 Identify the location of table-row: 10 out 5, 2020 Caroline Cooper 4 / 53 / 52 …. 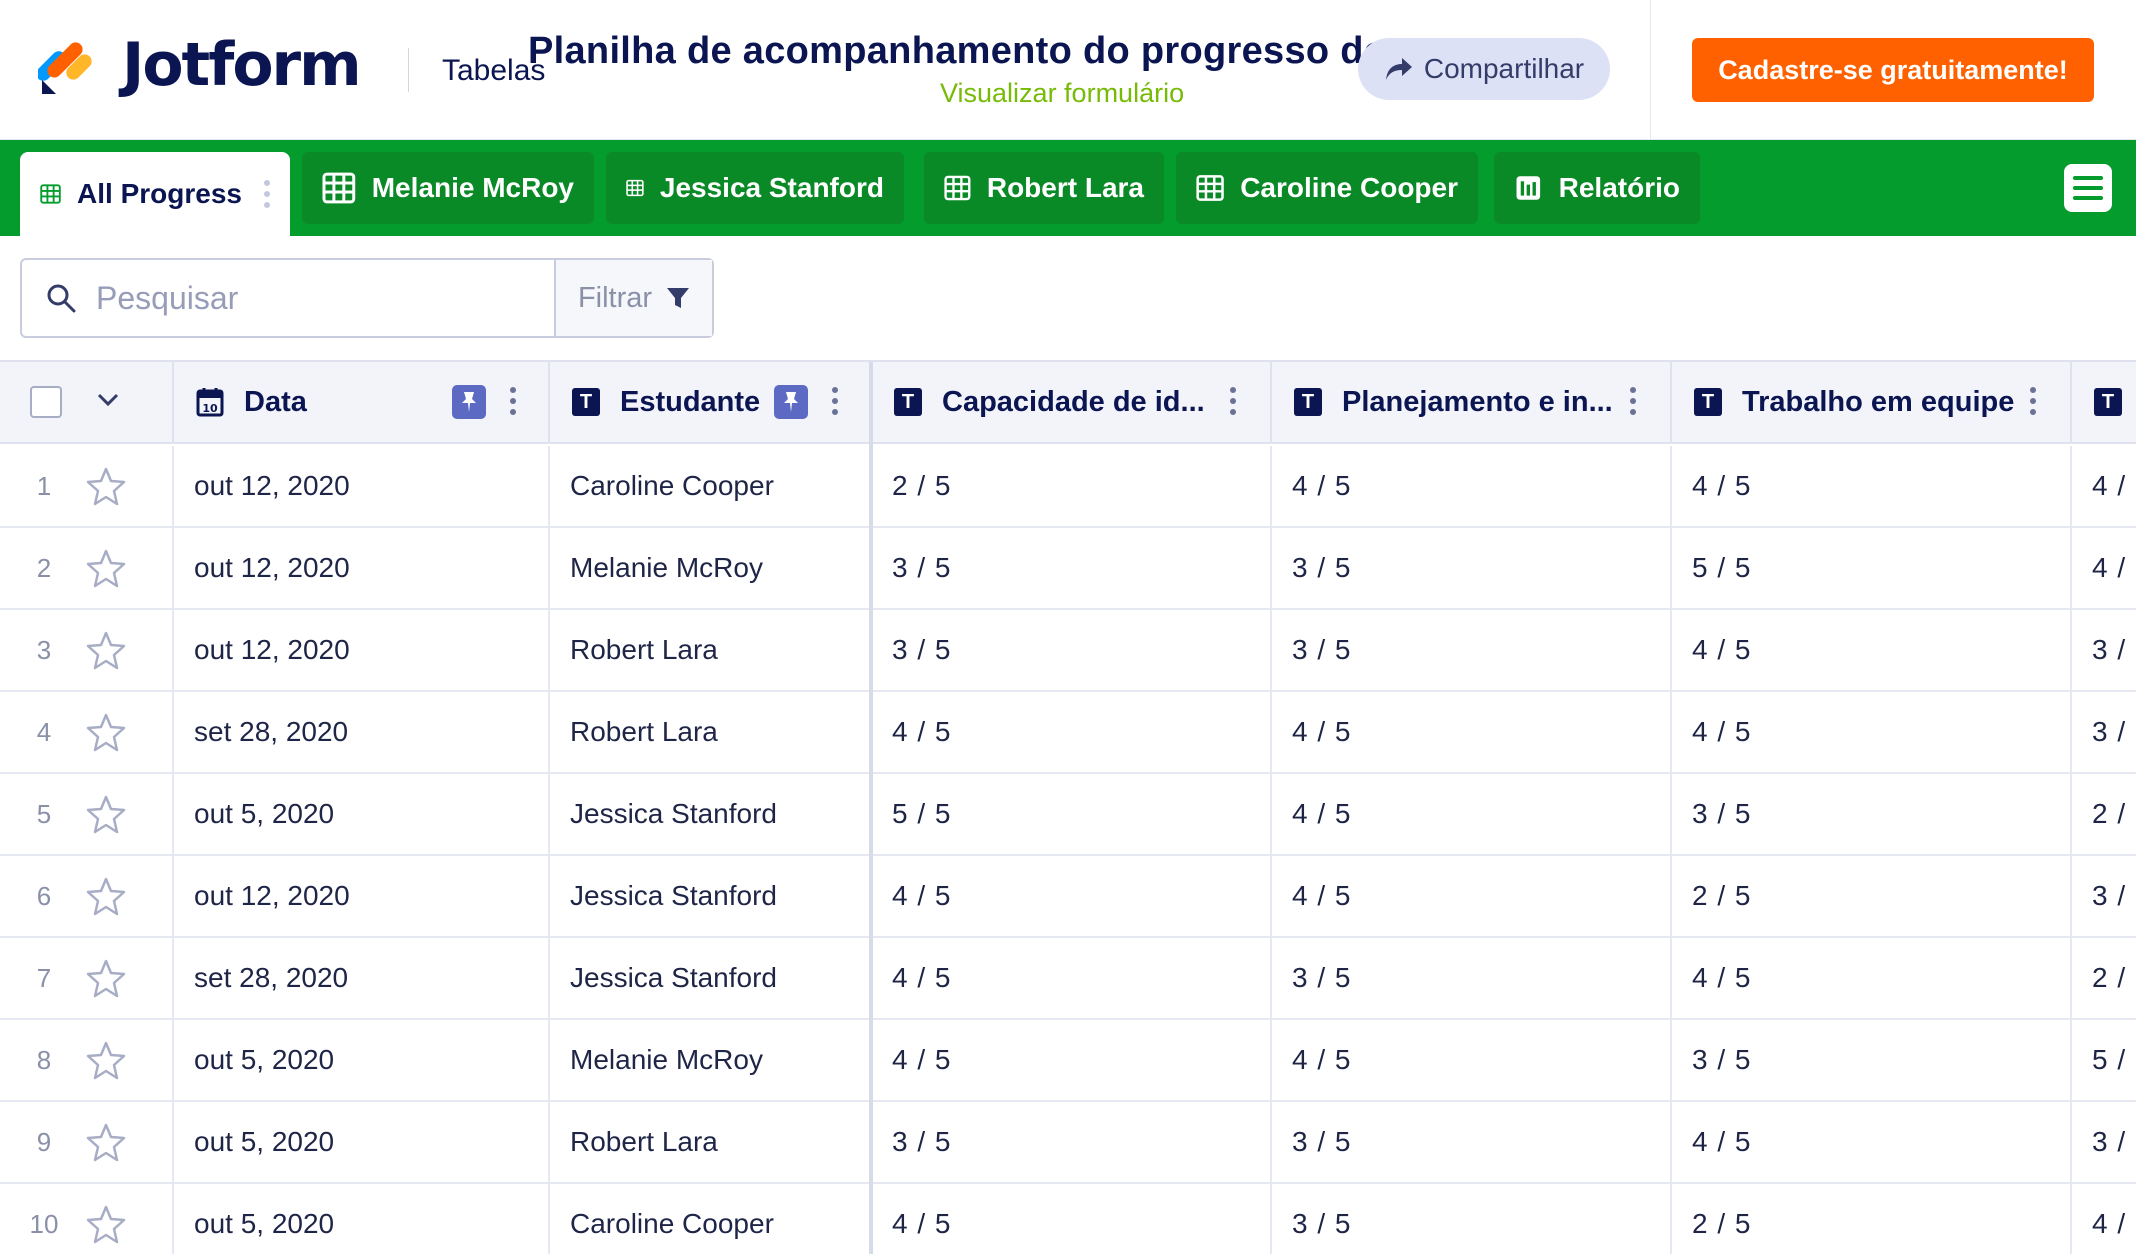
(1068, 1219).